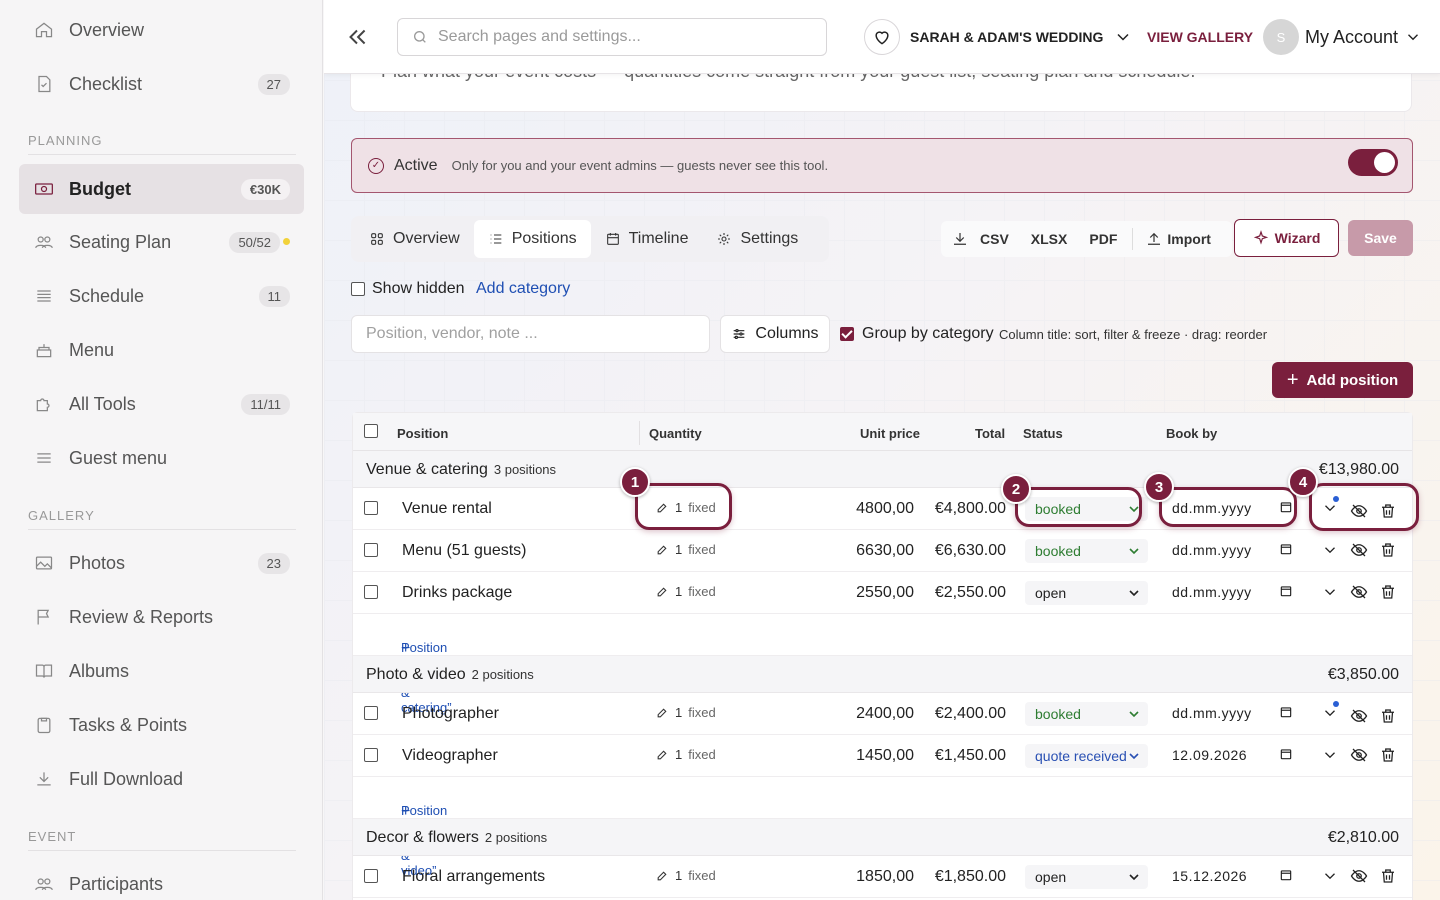 The height and width of the screenshot is (900, 1440). Describe the element at coordinates (414, 239) in the screenshot. I see `tab-overview: Overview` at that location.